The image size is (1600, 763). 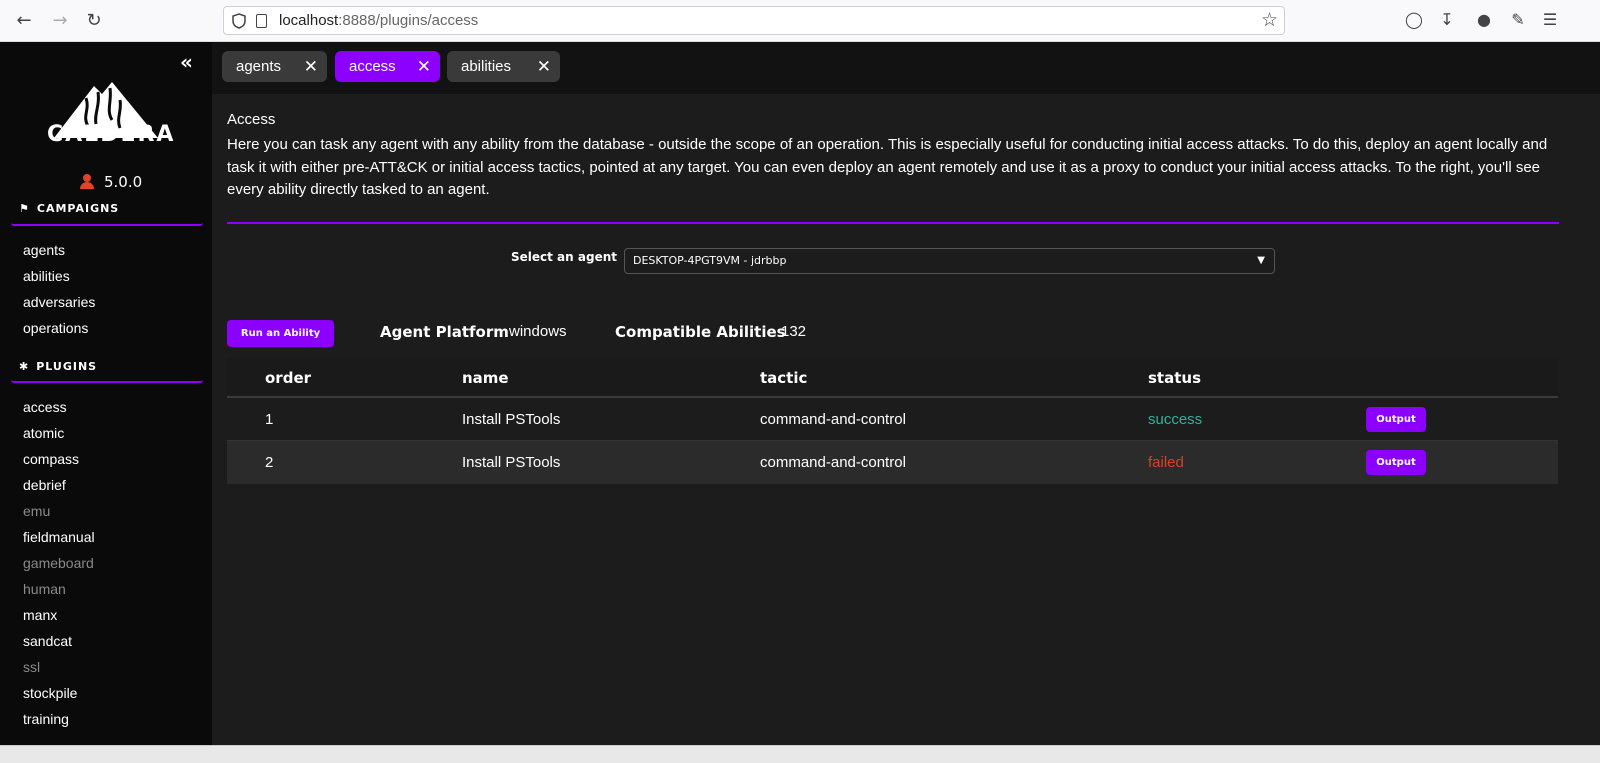 I want to click on sidebar-item-agents: agents, so click(x=44, y=250).